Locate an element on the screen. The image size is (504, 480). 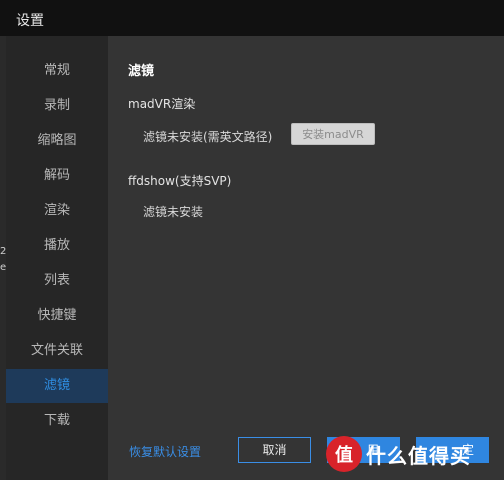
title-bar: 设置 is located at coordinates (252, 18).